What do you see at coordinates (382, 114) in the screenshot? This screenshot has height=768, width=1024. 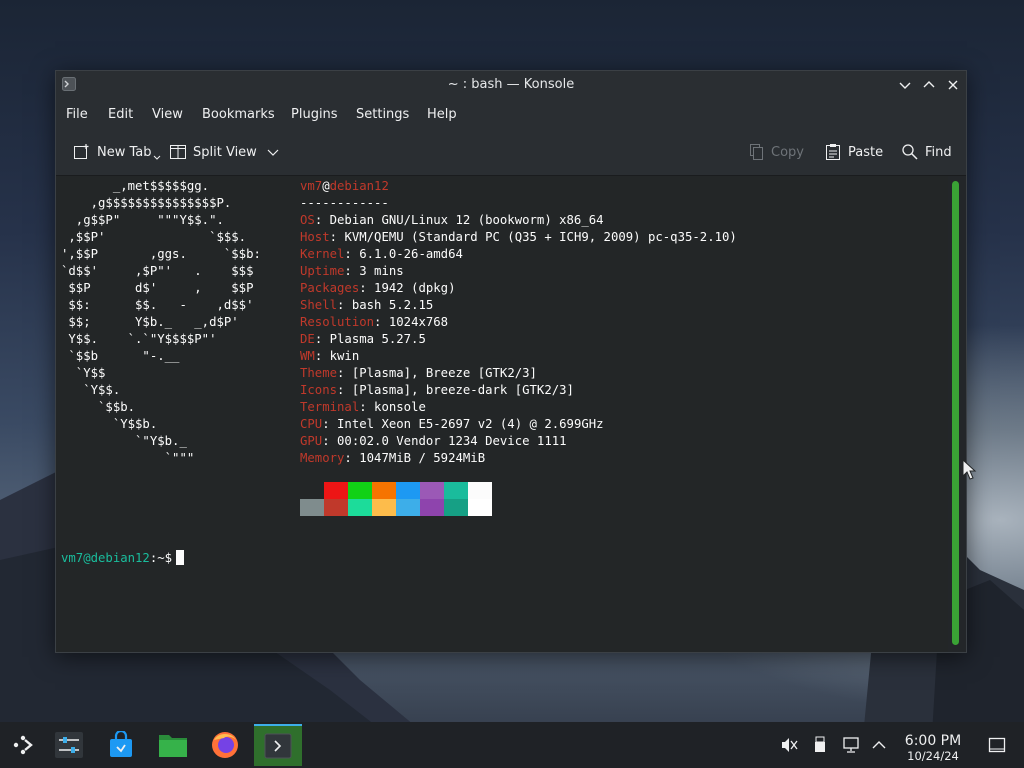 I see `menu-settings: Settings` at bounding box center [382, 114].